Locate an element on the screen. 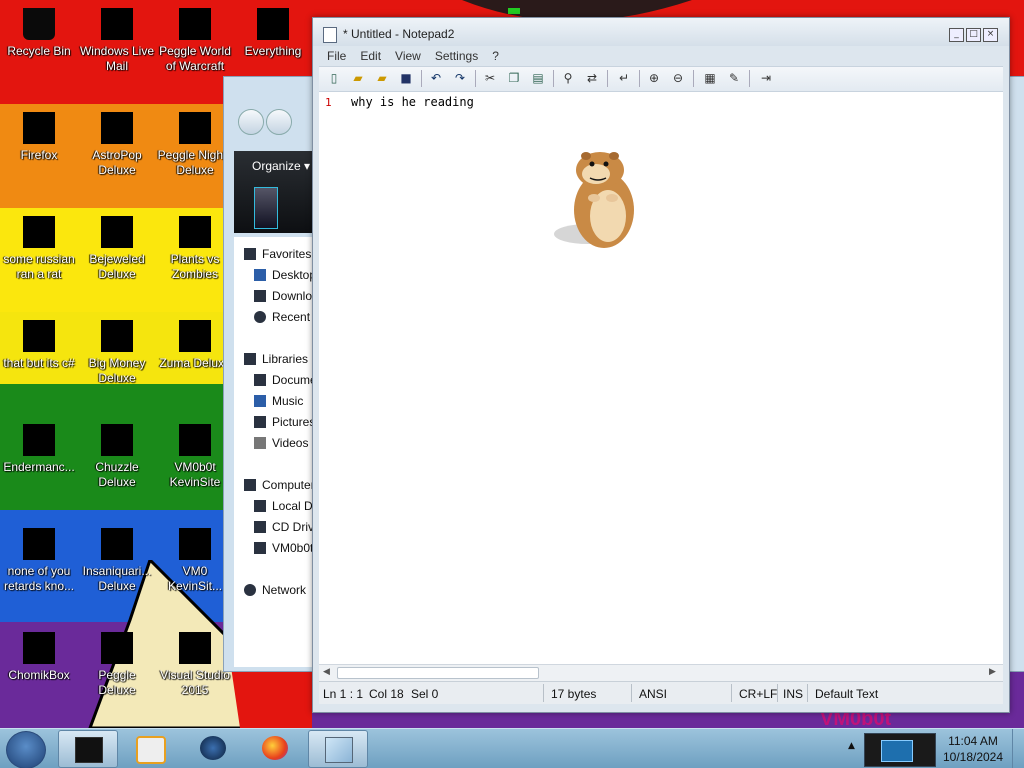  desktop-icon-big-money-deluxe: Big Money Deluxe is located at coordinates (117, 350).